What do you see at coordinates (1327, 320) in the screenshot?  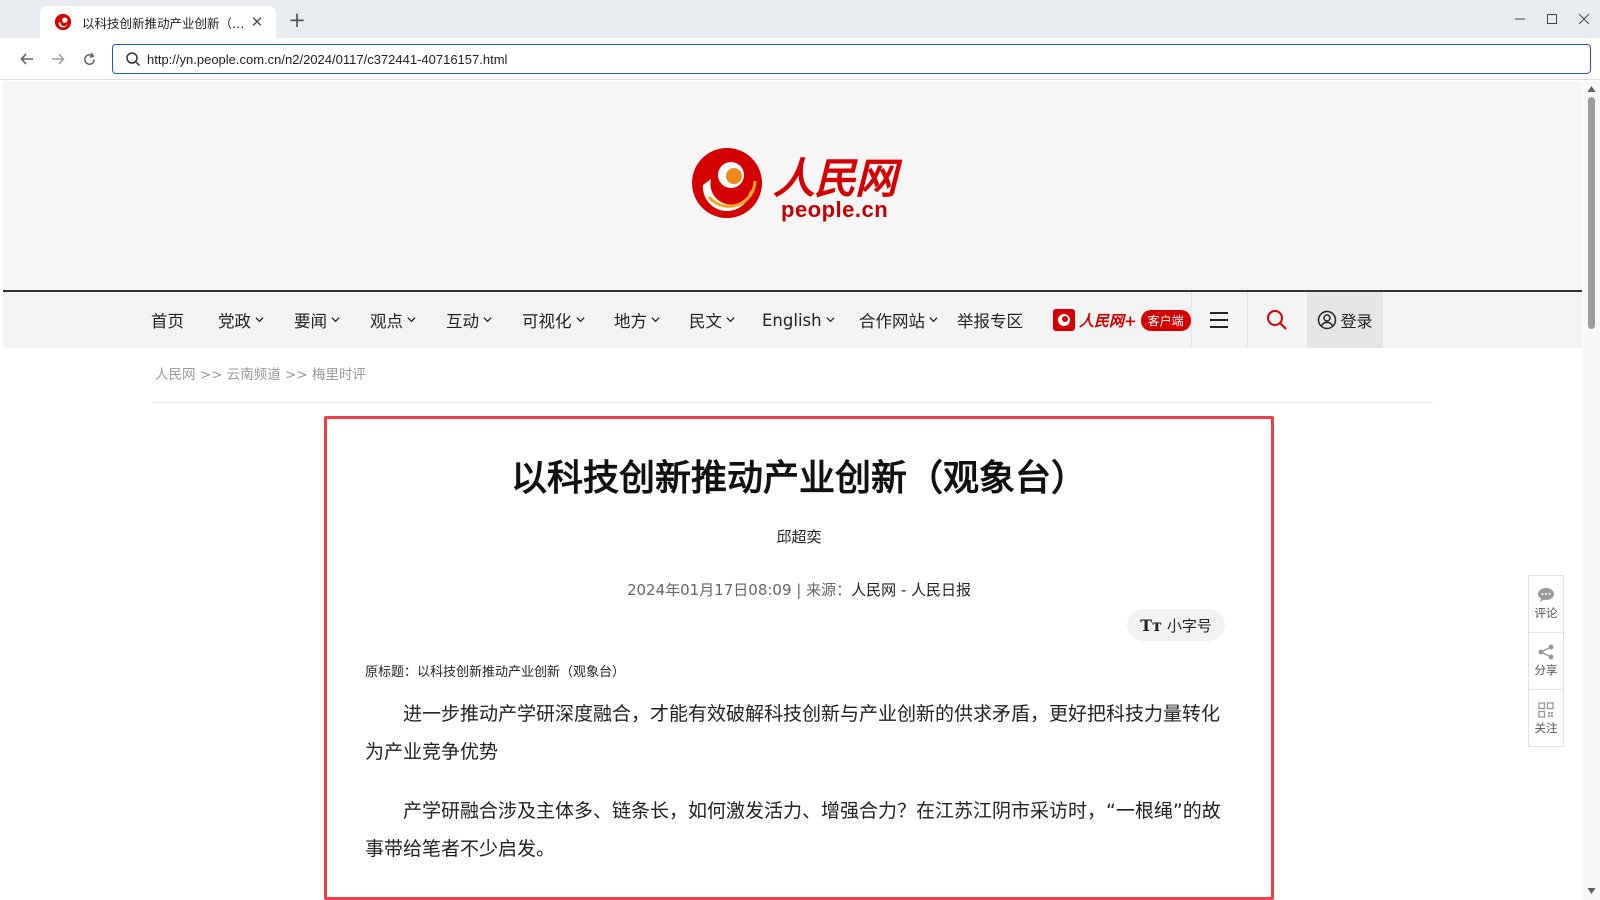 I see `user-icon` at bounding box center [1327, 320].